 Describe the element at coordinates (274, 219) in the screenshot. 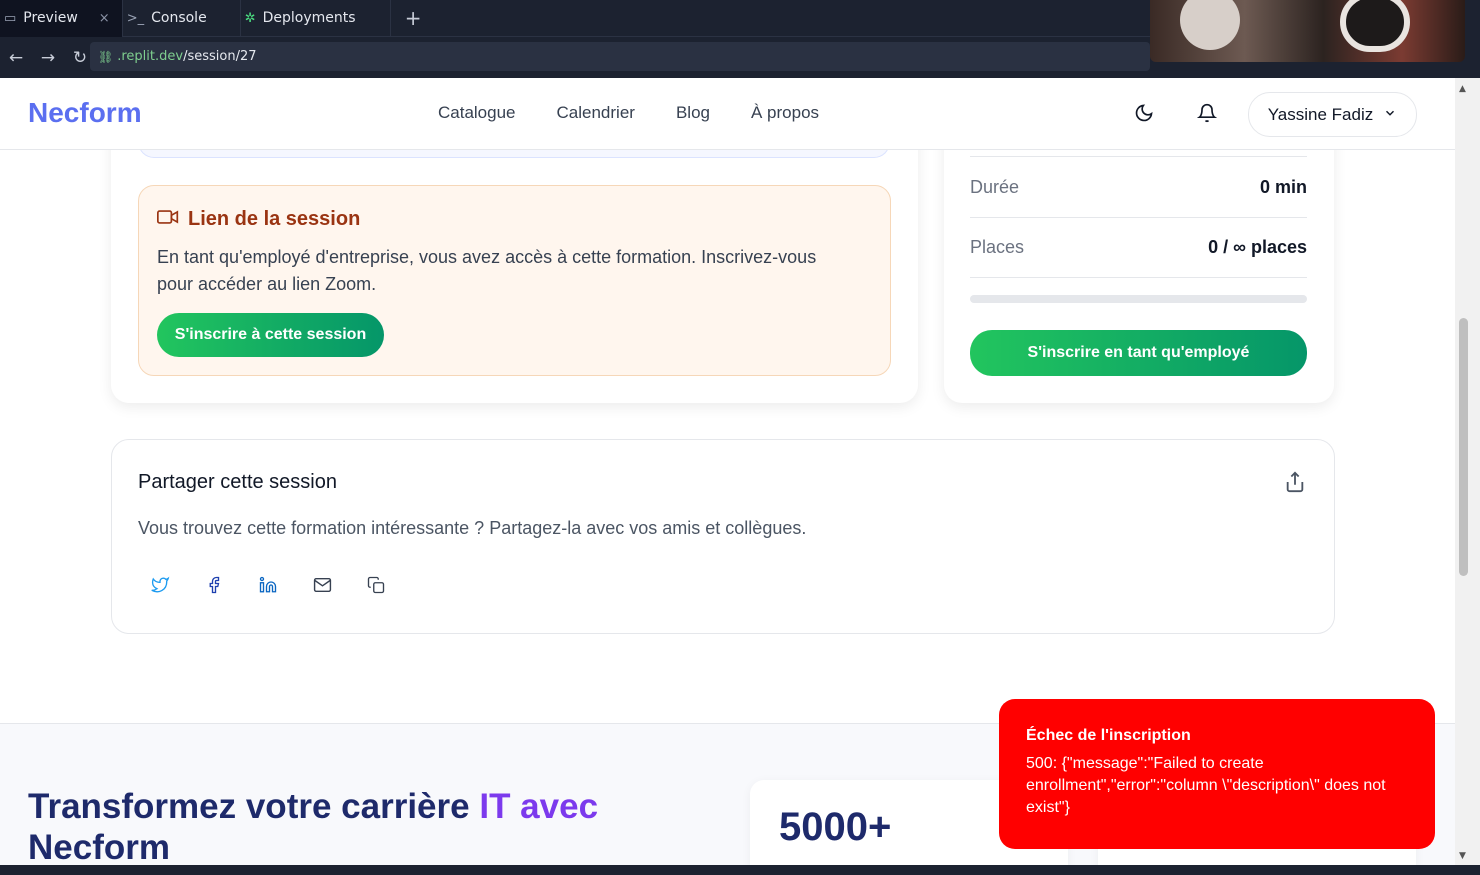

I see `session-link-title-text: Lien de la session` at that location.